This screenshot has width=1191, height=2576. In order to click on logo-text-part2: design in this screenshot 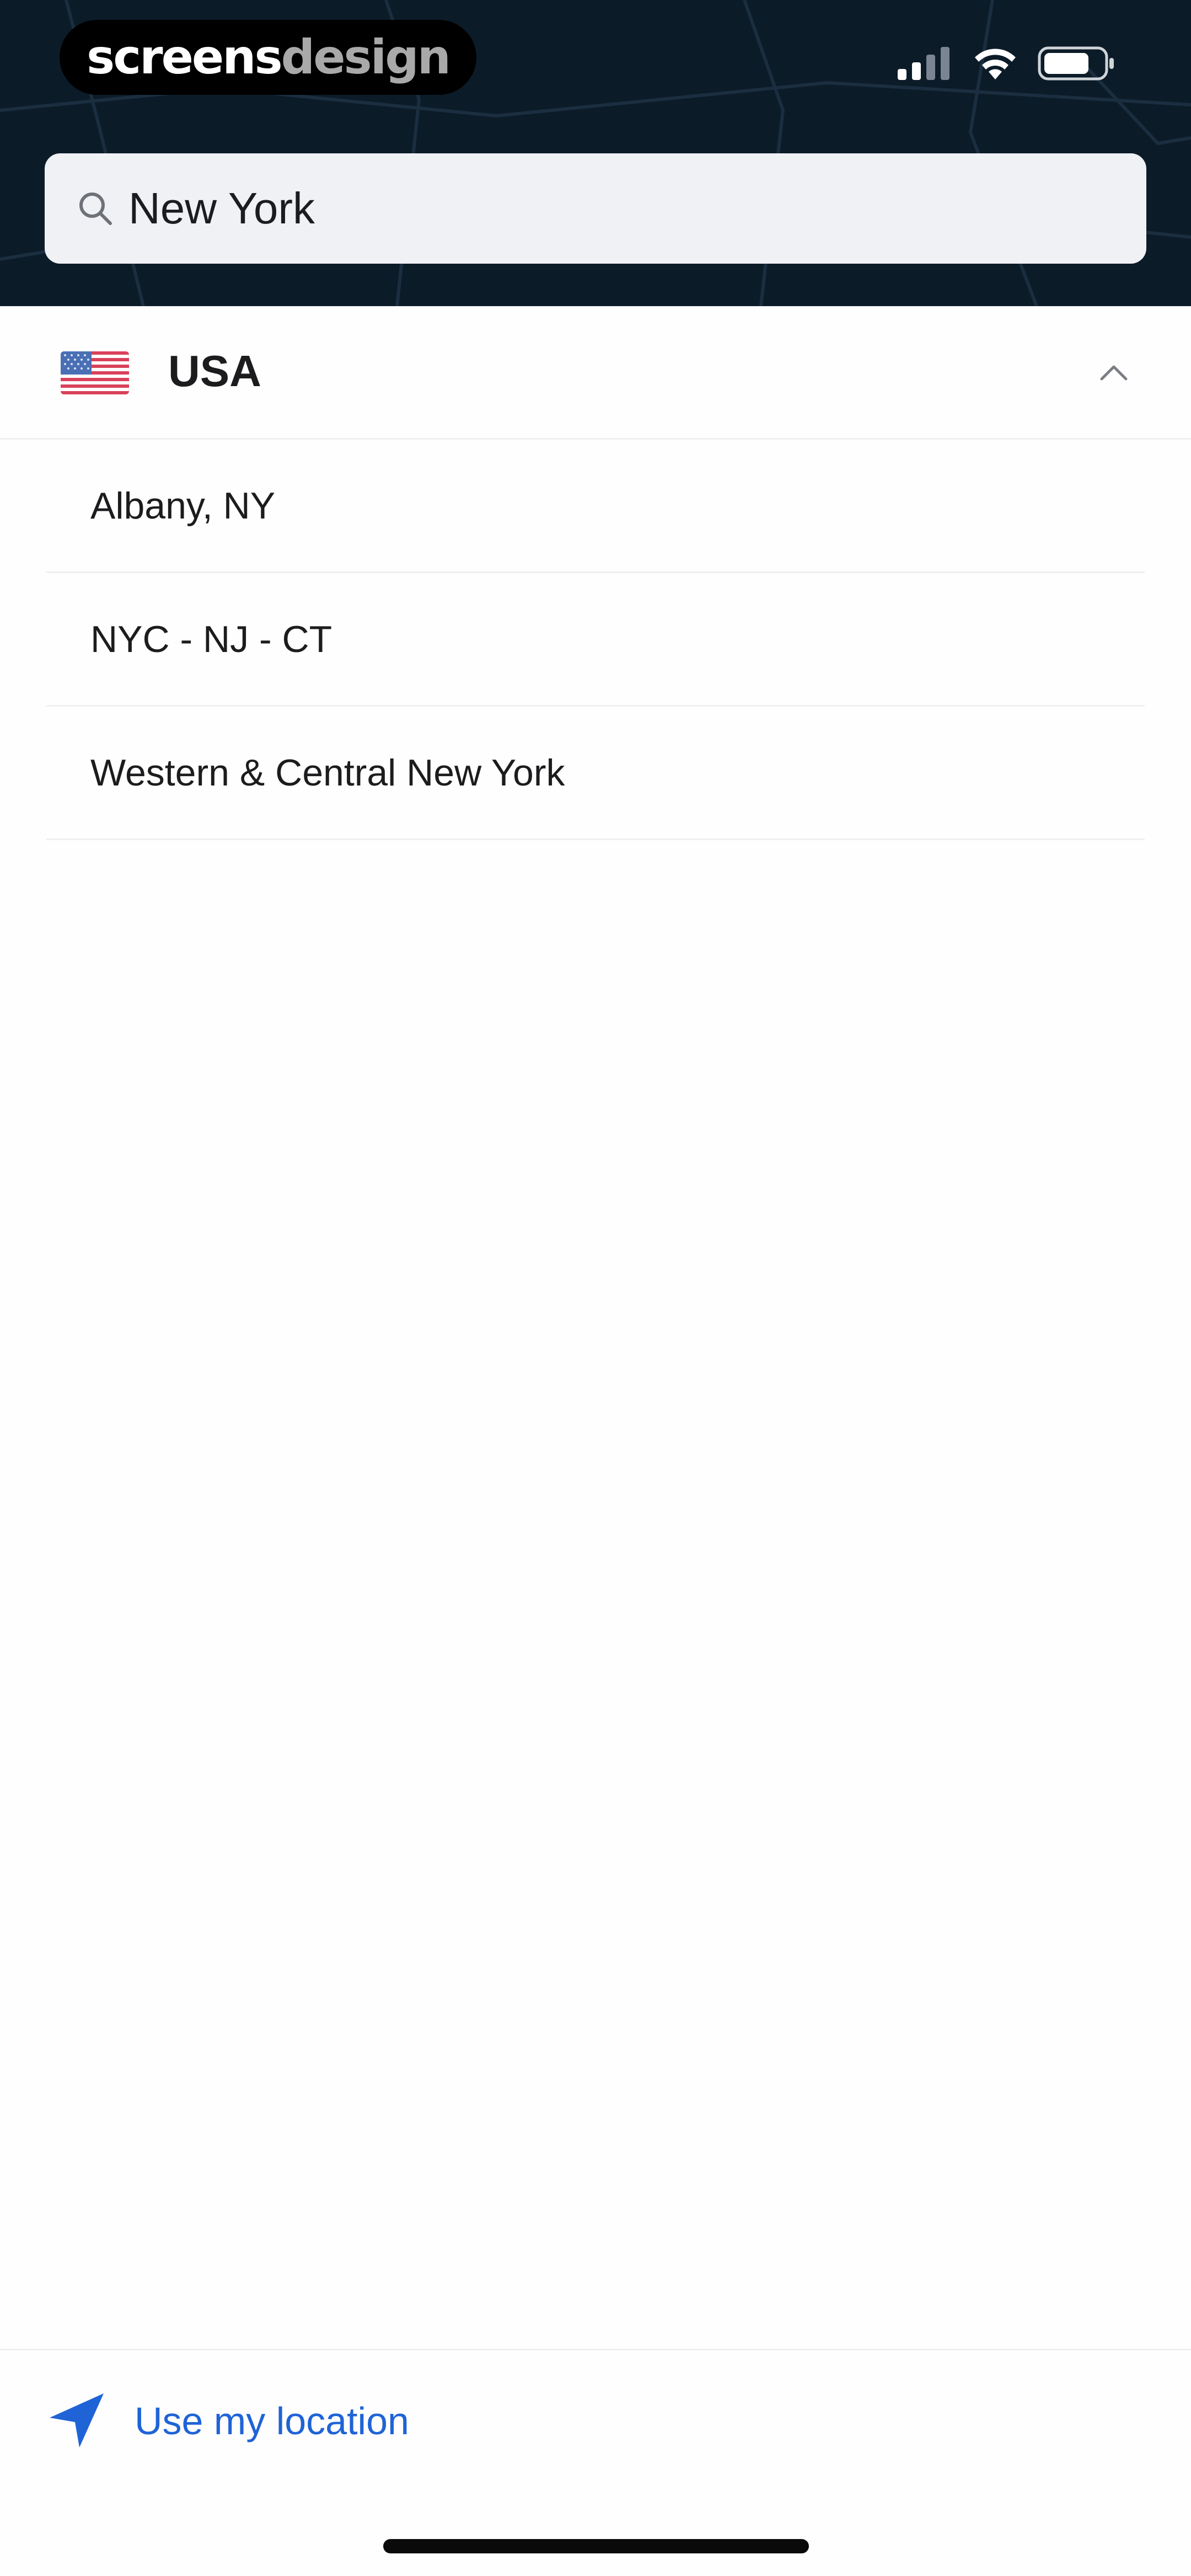, I will do `click(366, 57)`.